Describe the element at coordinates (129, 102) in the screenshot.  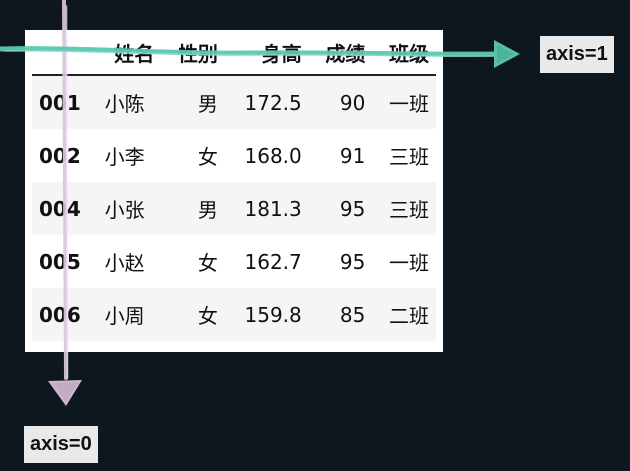
I see `cell-name: 小陈` at that location.